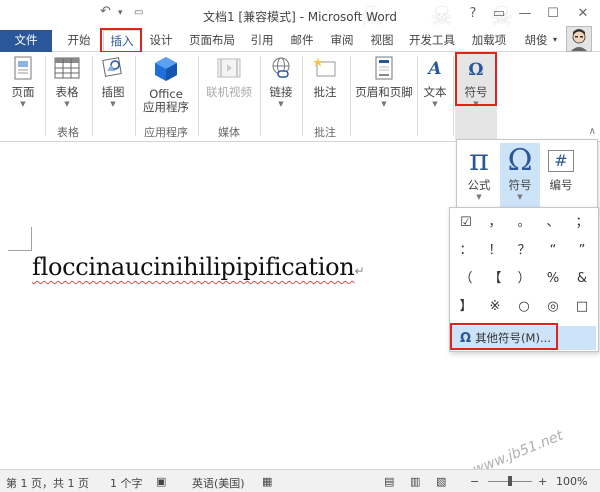  Describe the element at coordinates (325, 69) in the screenshot. I see `comment-icon` at that location.